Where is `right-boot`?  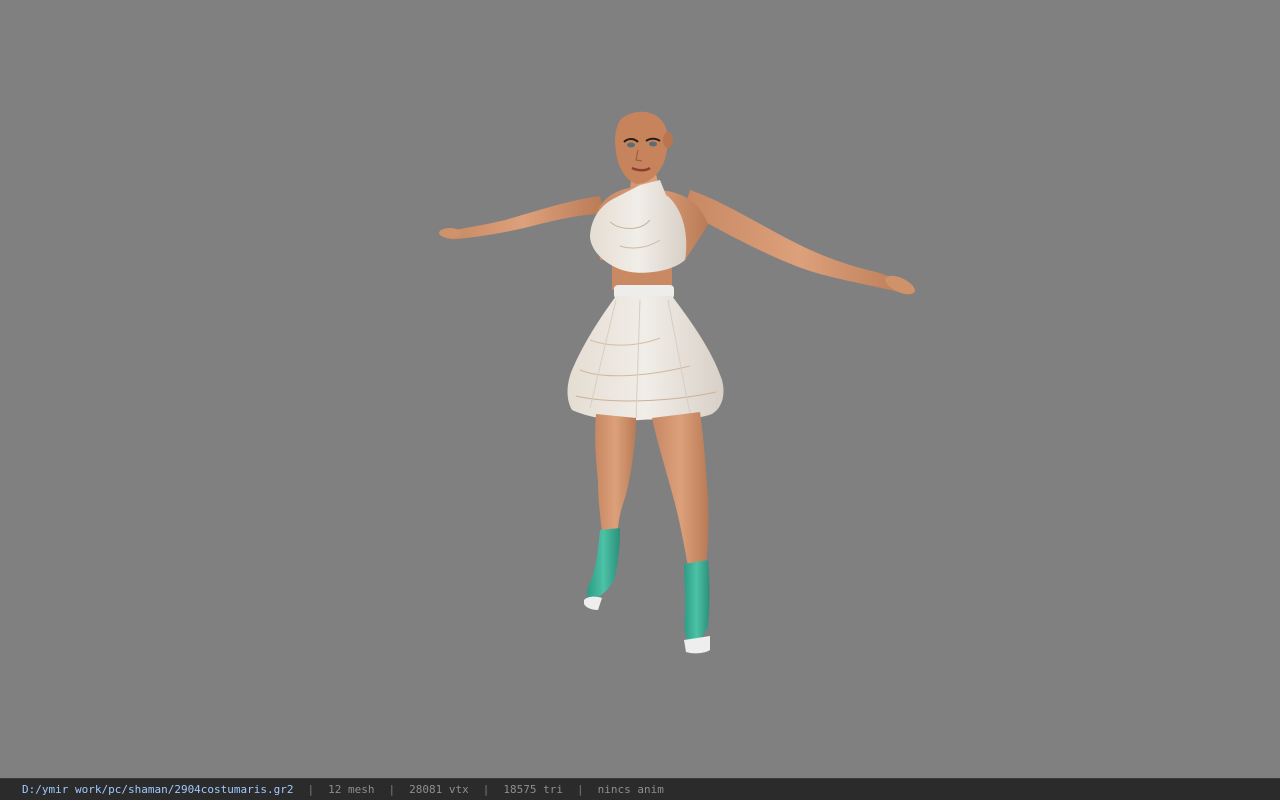 right-boot is located at coordinates (697, 607).